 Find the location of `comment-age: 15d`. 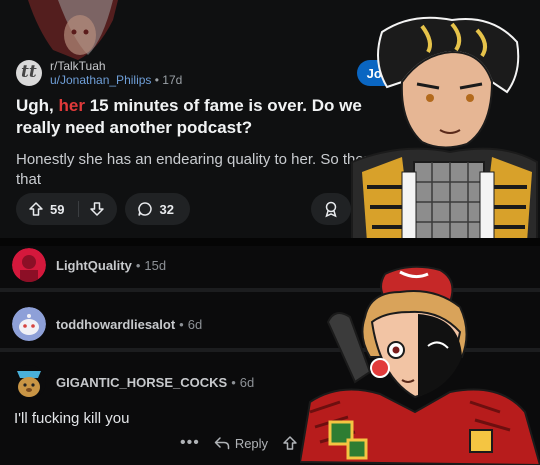

comment-age: 15d is located at coordinates (155, 265).